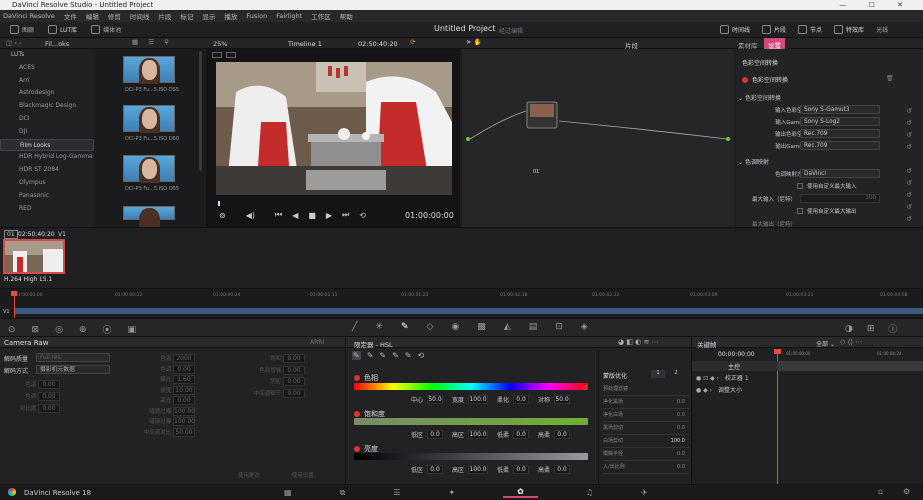 The width and height of the screenshot is (923, 500). What do you see at coordinates (906, 491) in the screenshot?
I see `settings-icon: ⚙` at bounding box center [906, 491].